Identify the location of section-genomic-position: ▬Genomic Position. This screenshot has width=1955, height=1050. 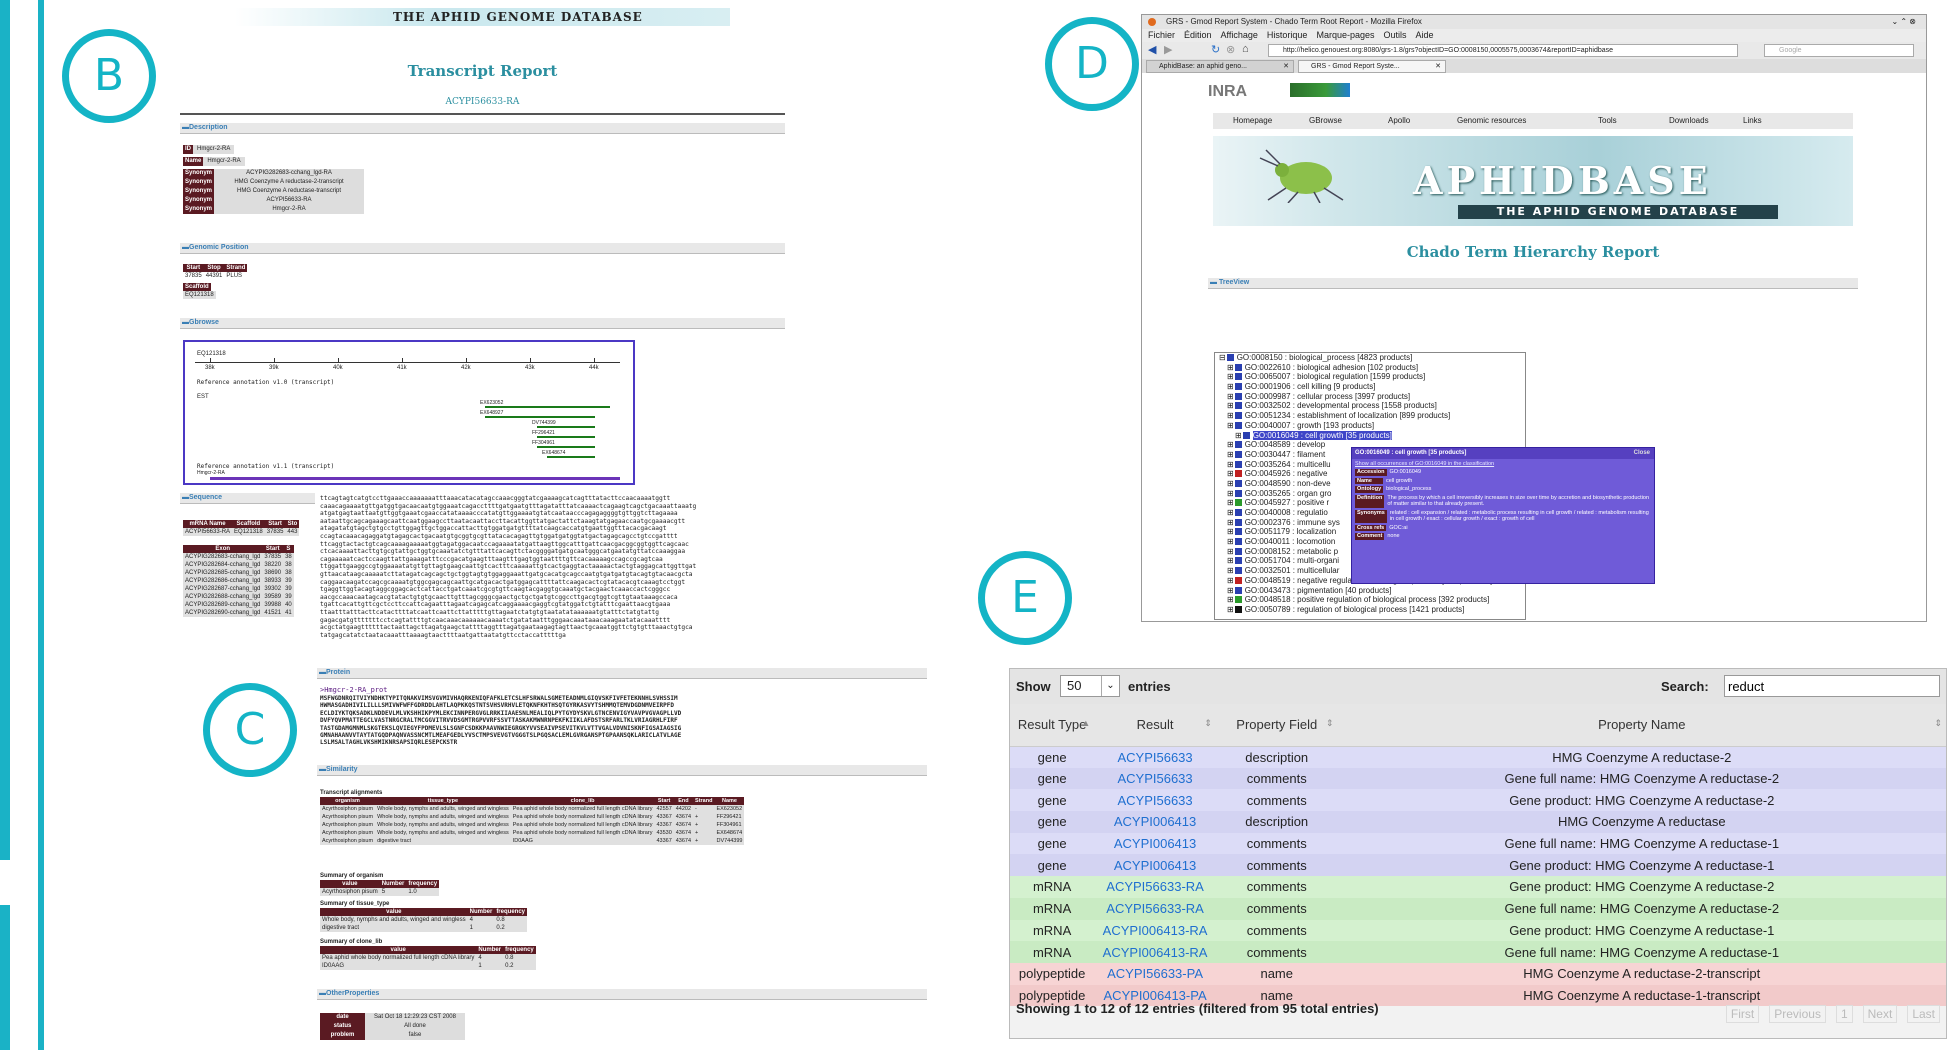
(482, 248).